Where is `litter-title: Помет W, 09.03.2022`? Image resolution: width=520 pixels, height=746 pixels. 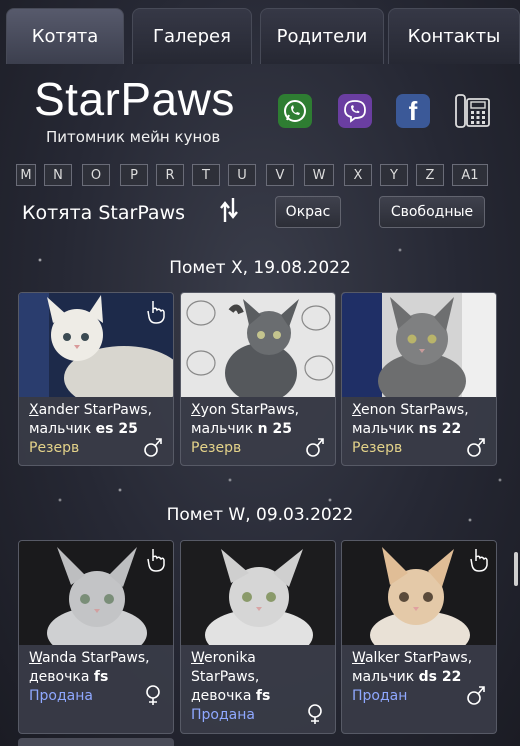
litter-title: Помет W, 09.03.2022 is located at coordinates (260, 515).